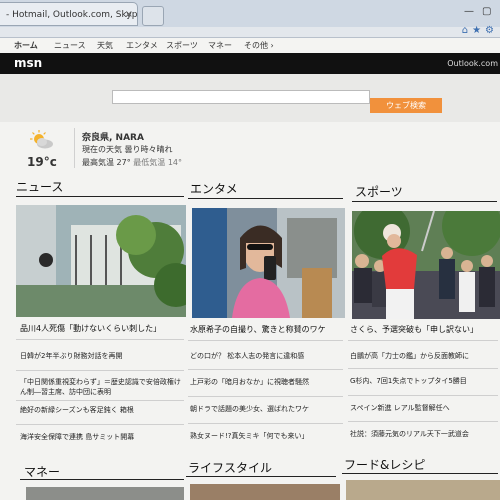 This screenshot has height=500, width=500. Describe the element at coordinates (472, 63) in the screenshot. I see `outlook-link: Outlook.com` at that location.